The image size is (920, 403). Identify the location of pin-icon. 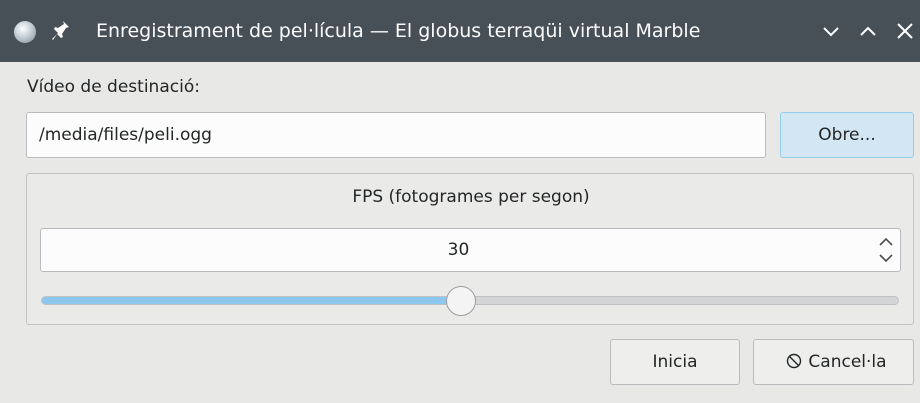
(61, 31).